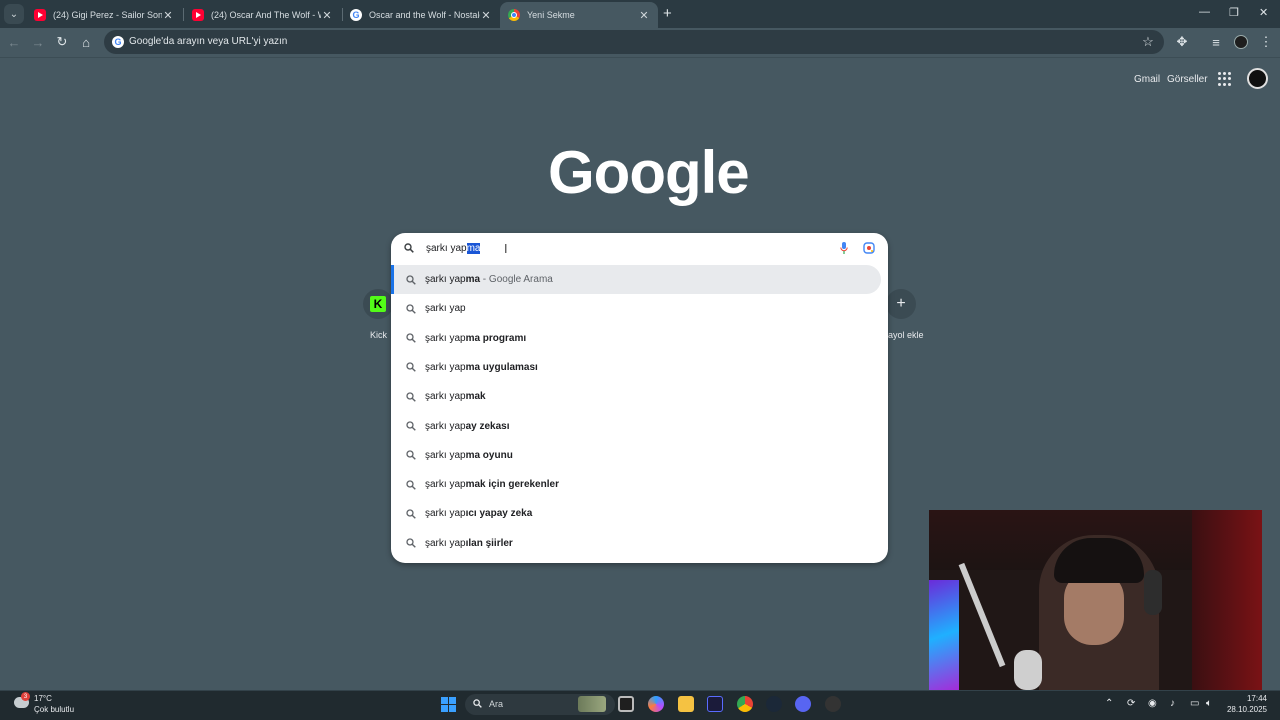 Image resolution: width=1280 pixels, height=720 pixels. I want to click on google-g-icon: G, so click(118, 42).